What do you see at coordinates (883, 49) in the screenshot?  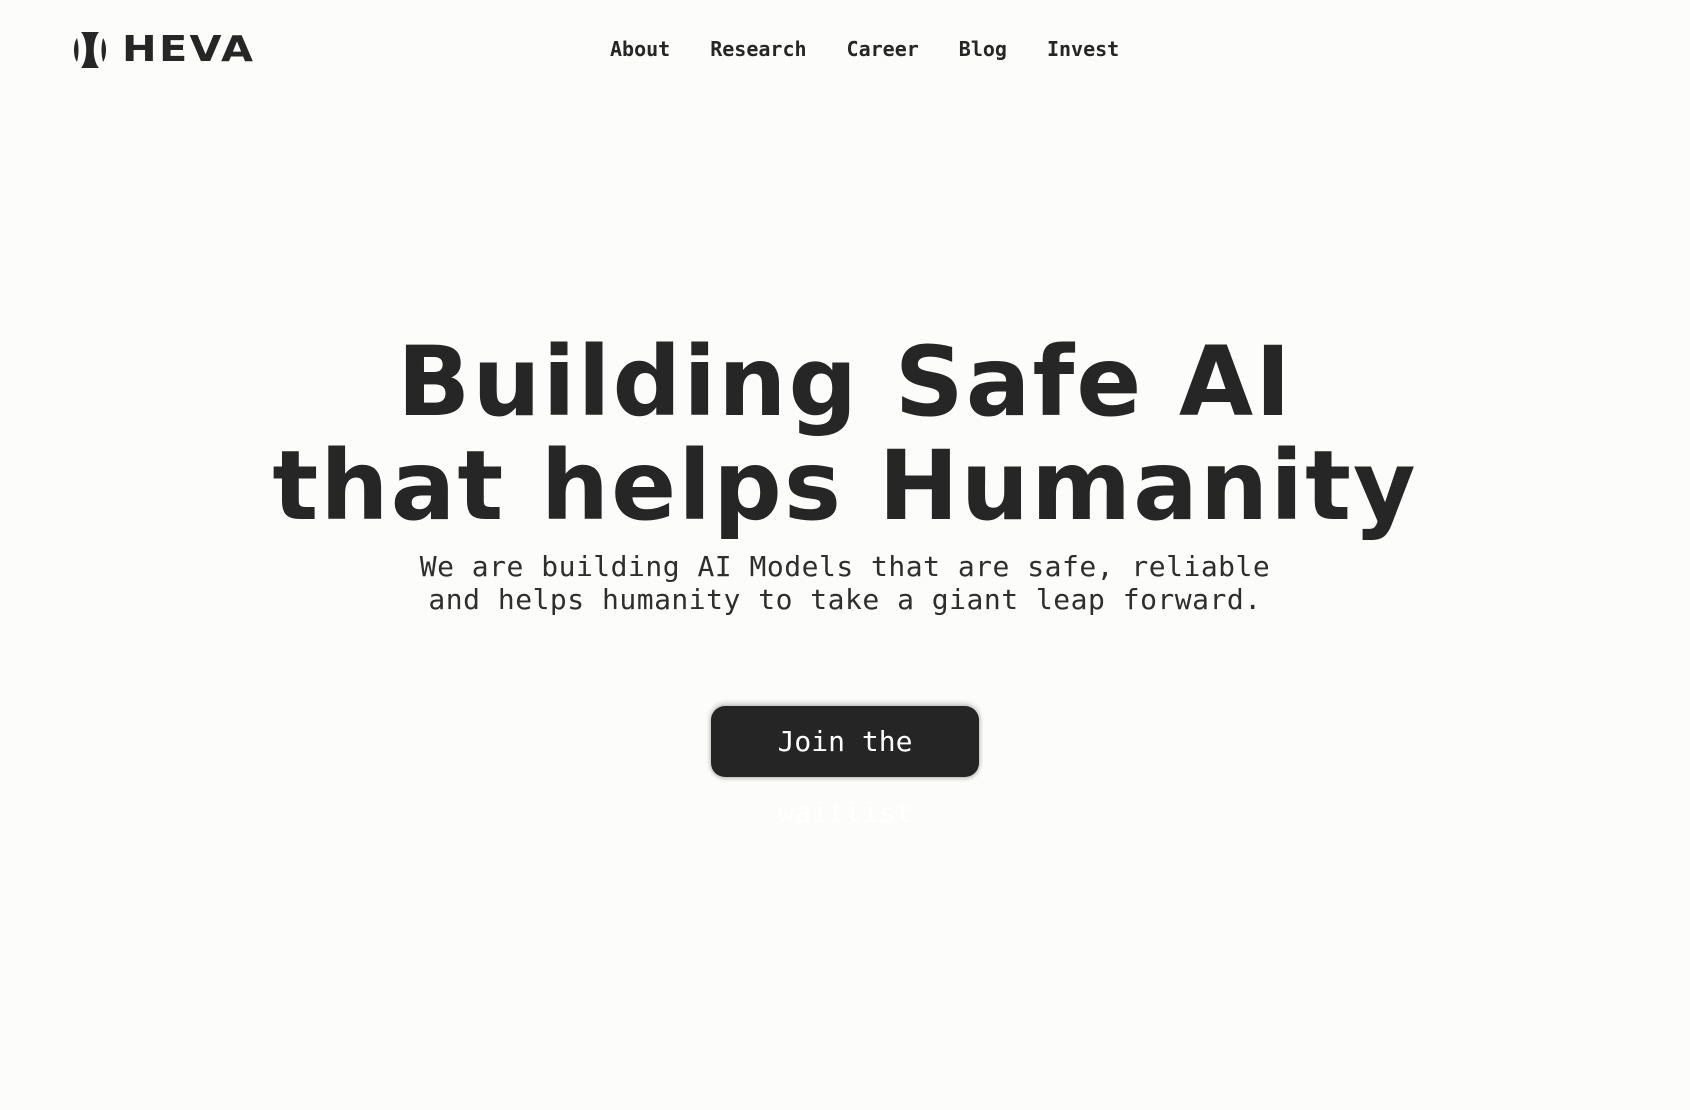 I see `nav-career-link: Career` at bounding box center [883, 49].